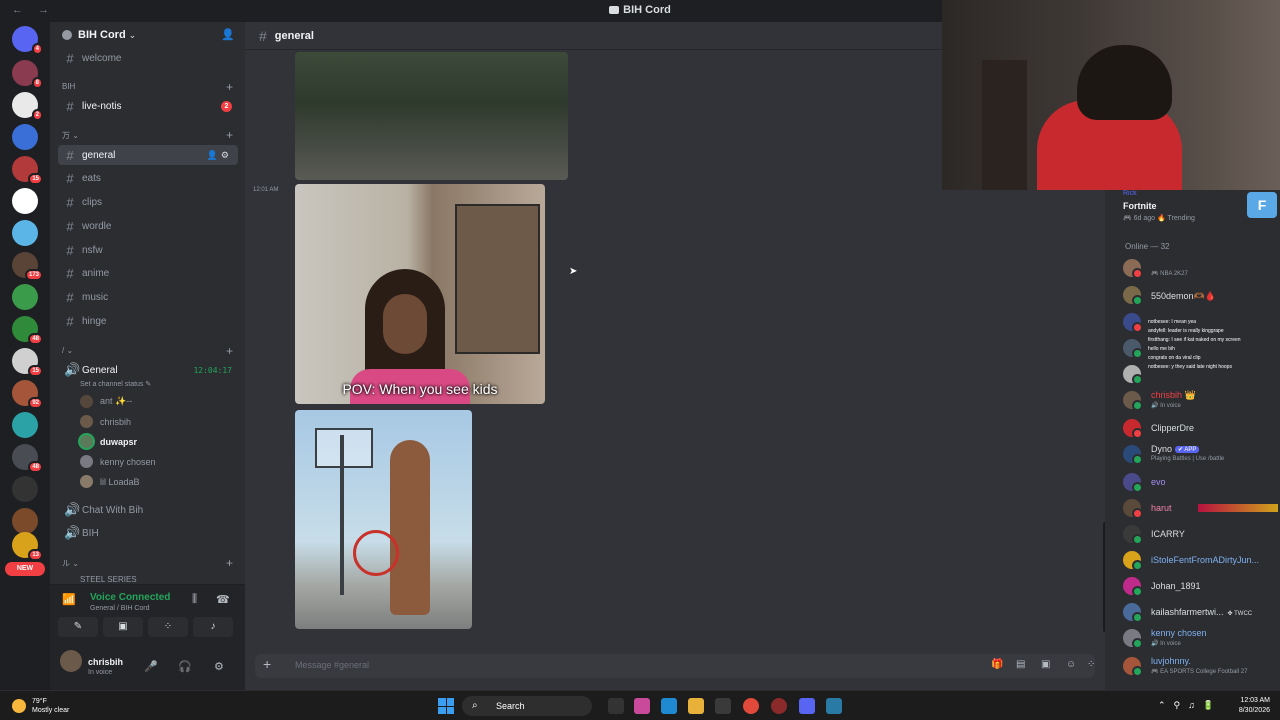  What do you see at coordinates (148, 226) in the screenshot?
I see `channel-wordle: # wordle` at bounding box center [148, 226].